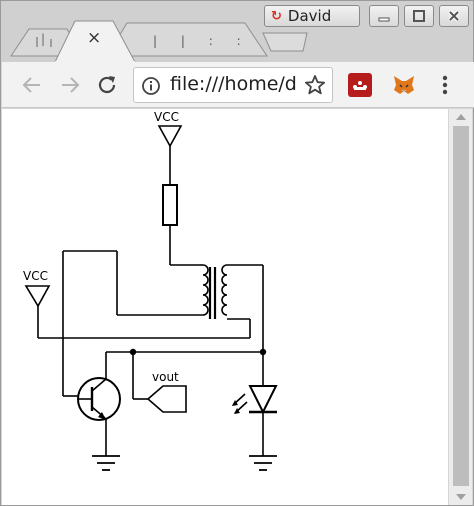 Image resolution: width=474 pixels, height=506 pixels. What do you see at coordinates (384, 16) in the screenshot?
I see `minimize-button` at bounding box center [384, 16].